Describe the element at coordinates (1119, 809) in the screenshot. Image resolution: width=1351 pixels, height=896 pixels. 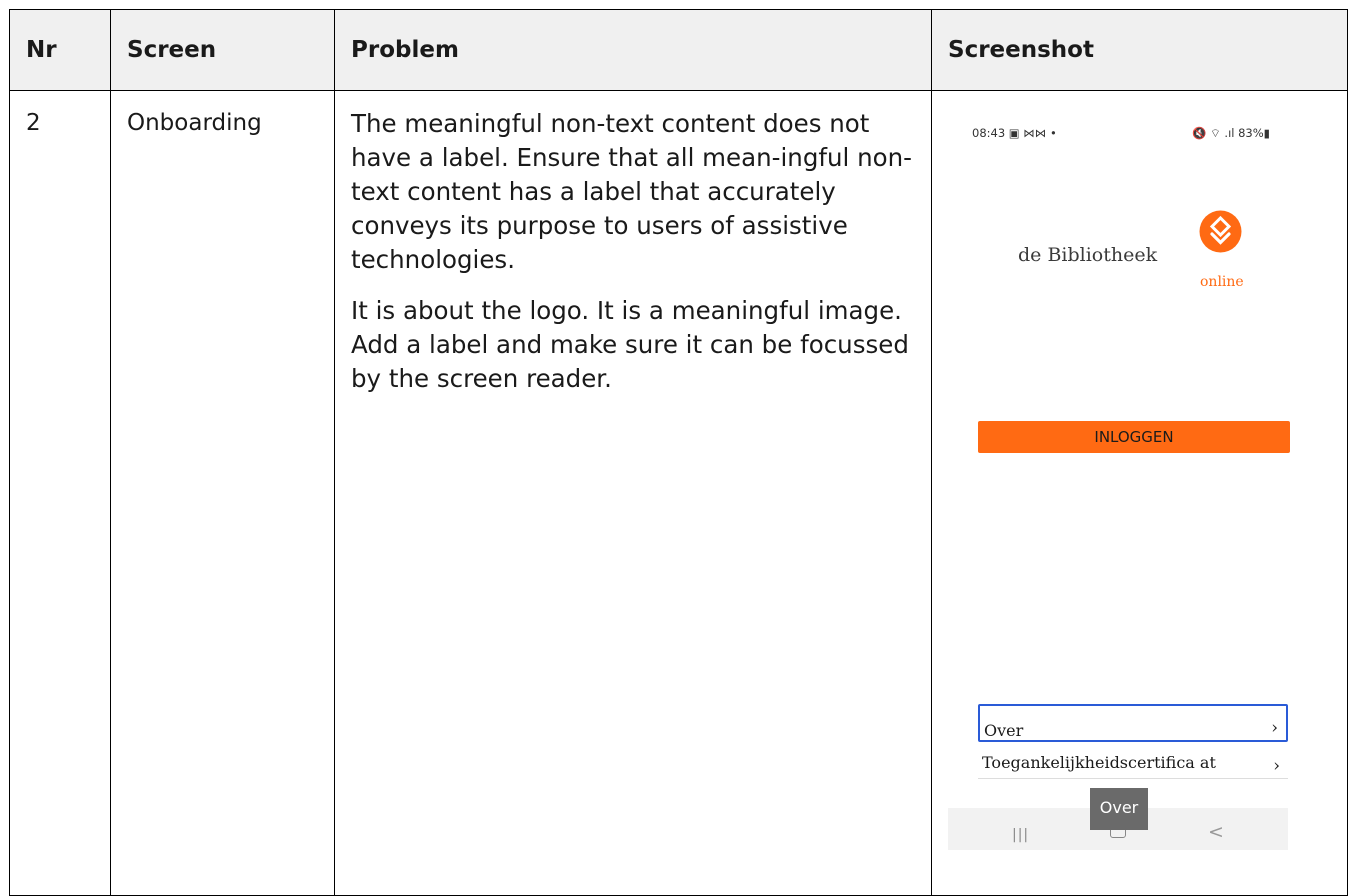
I see `tooltip: Over` at that location.